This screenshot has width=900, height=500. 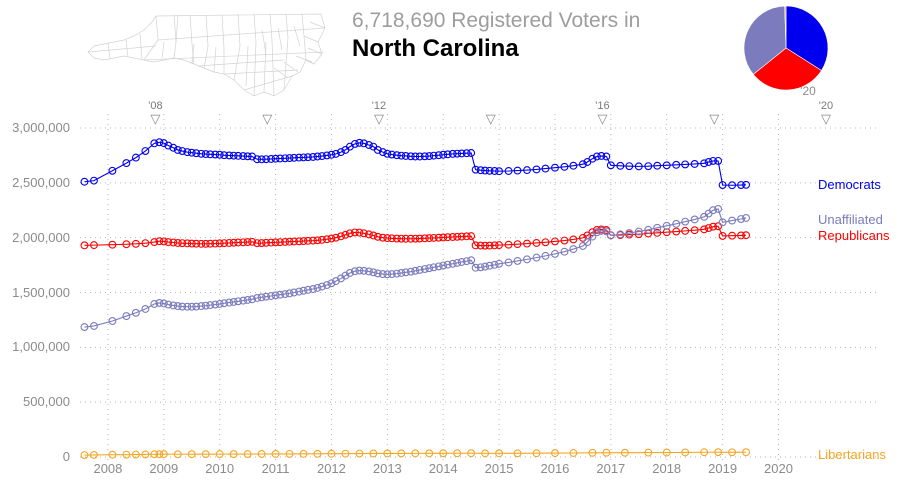 What do you see at coordinates (387, 468) in the screenshot?
I see `x-tick-label: 2013` at bounding box center [387, 468].